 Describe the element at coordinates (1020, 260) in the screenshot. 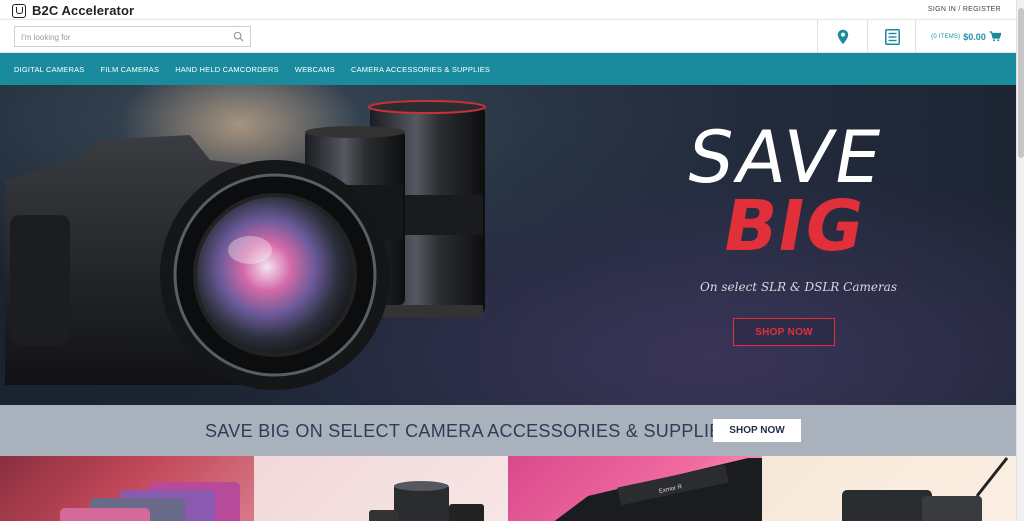

I see `page-scrollbar` at that location.